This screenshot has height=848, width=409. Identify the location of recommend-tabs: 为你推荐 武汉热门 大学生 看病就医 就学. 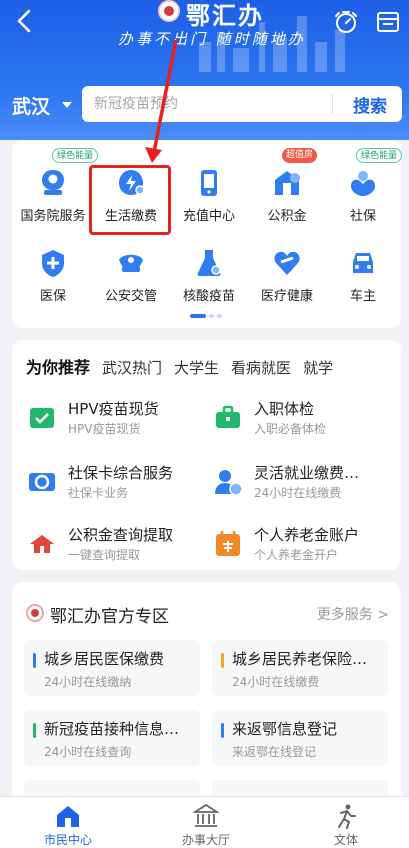
(185, 366).